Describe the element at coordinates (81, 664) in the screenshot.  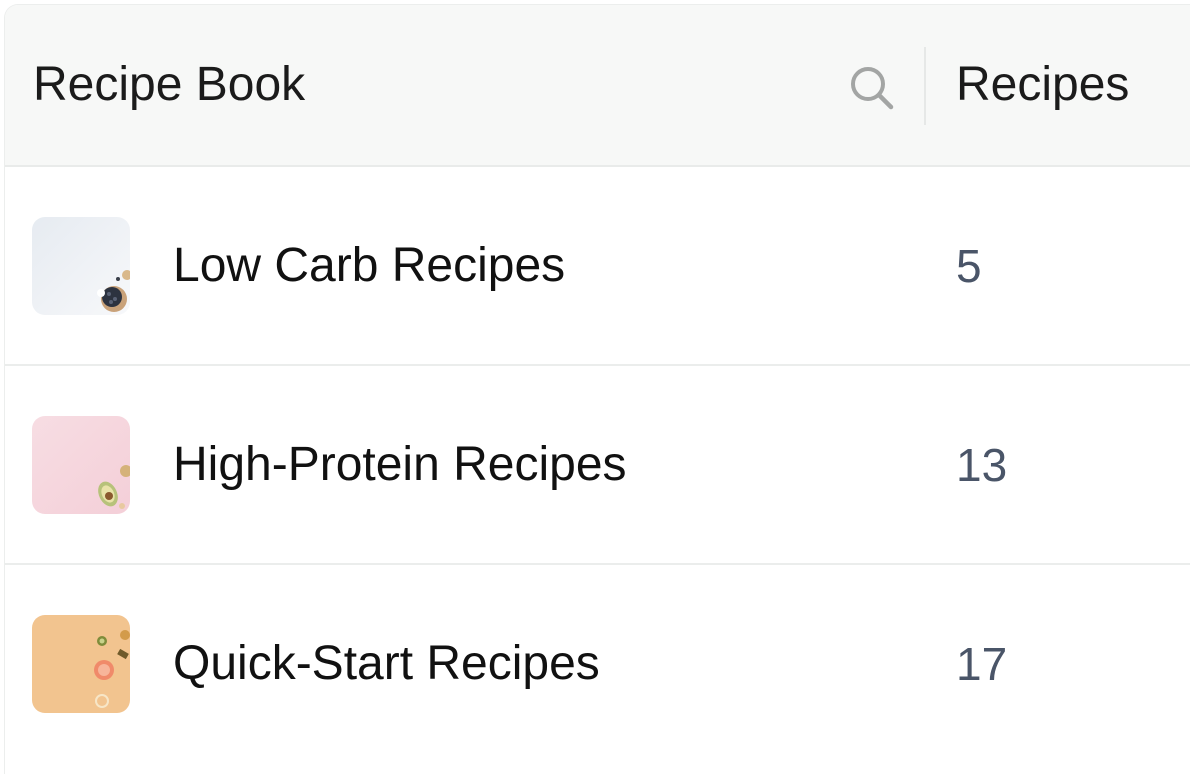
I see `quick-start-thumbnail` at that location.